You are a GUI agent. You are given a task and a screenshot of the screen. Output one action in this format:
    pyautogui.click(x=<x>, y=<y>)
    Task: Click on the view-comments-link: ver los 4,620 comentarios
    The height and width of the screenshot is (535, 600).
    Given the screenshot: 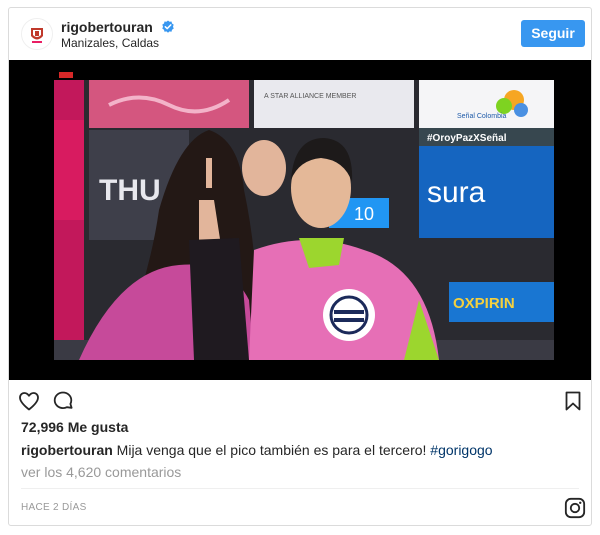 What is the action you would take?
    pyautogui.click(x=101, y=472)
    